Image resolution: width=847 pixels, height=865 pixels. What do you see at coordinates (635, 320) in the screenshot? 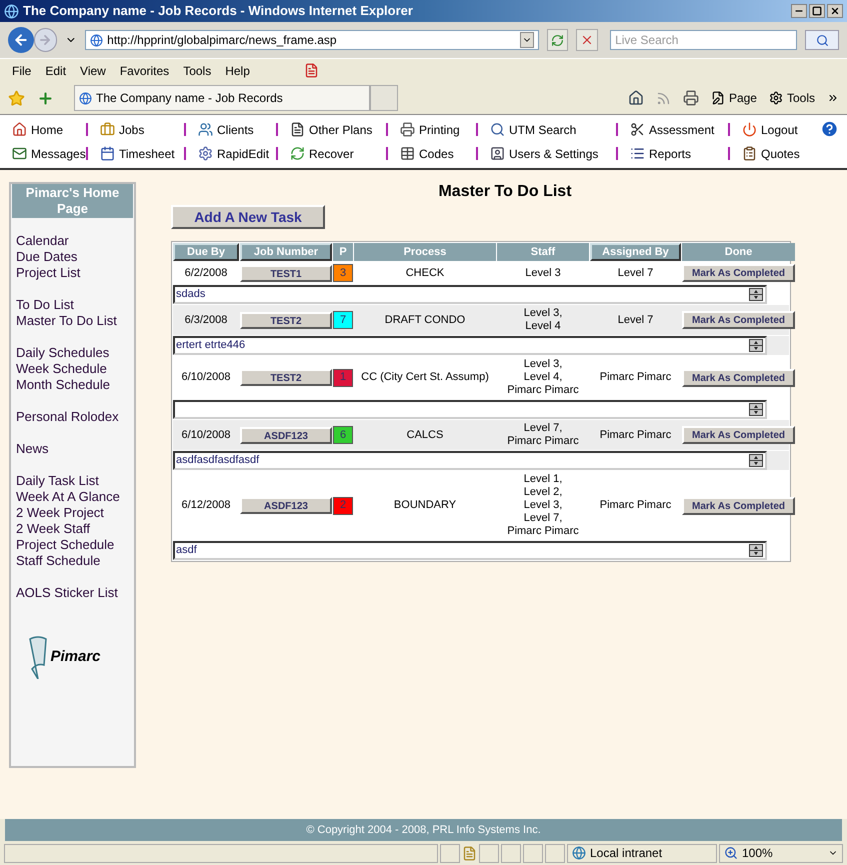
I see `assigned-by: Level 7` at bounding box center [635, 320].